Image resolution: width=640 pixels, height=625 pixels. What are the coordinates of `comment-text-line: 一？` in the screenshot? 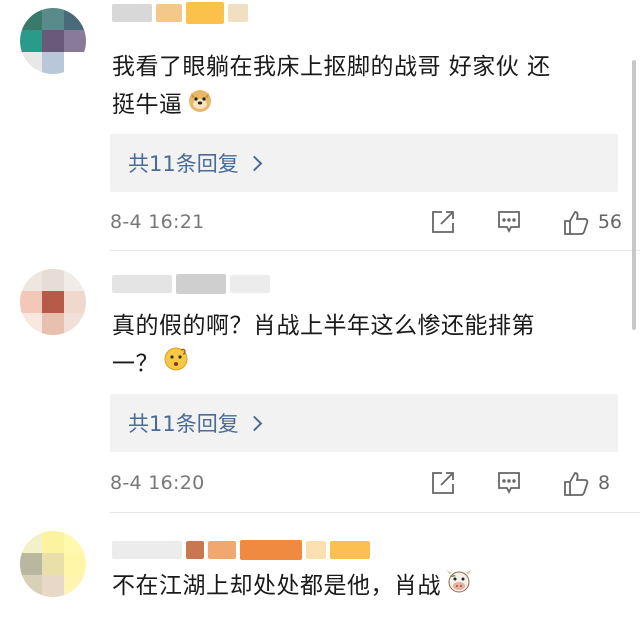 It's located at (135, 364).